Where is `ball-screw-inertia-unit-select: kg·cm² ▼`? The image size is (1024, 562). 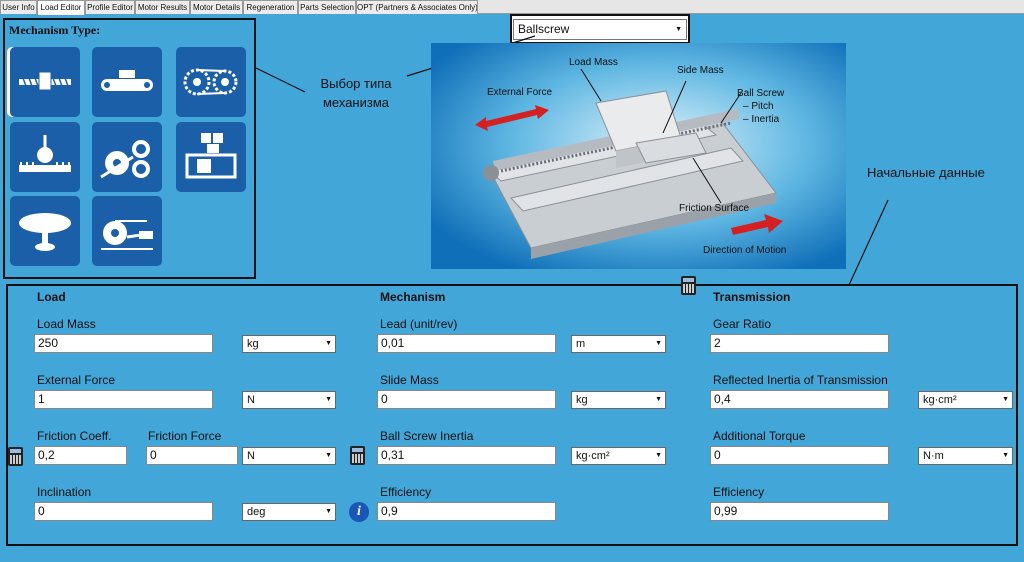
ball-screw-inertia-unit-select: kg·cm² ▼ is located at coordinates (618, 456).